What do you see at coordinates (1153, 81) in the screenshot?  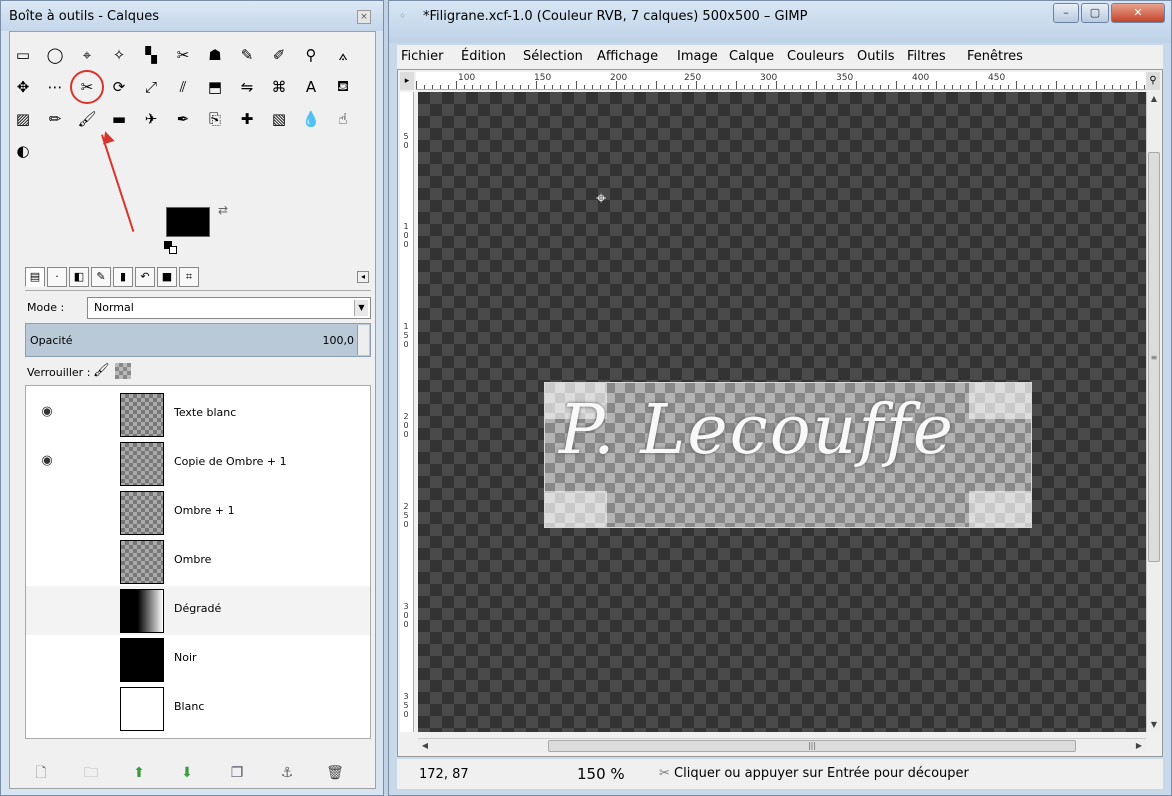 I see `zoom-fit-icon: ⚲` at bounding box center [1153, 81].